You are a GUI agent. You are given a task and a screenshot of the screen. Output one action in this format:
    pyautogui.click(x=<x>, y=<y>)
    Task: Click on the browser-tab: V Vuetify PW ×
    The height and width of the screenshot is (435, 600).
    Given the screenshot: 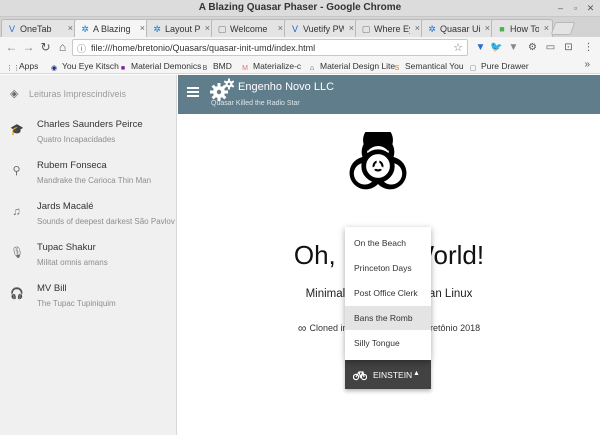 What is the action you would take?
    pyautogui.click(x=321, y=28)
    